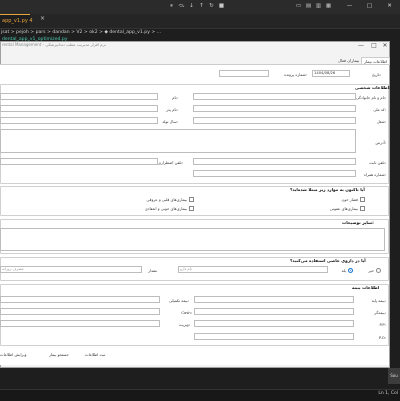 The width and height of the screenshot is (400, 401). I want to click on grid-icon: ▦, so click(328, 6).